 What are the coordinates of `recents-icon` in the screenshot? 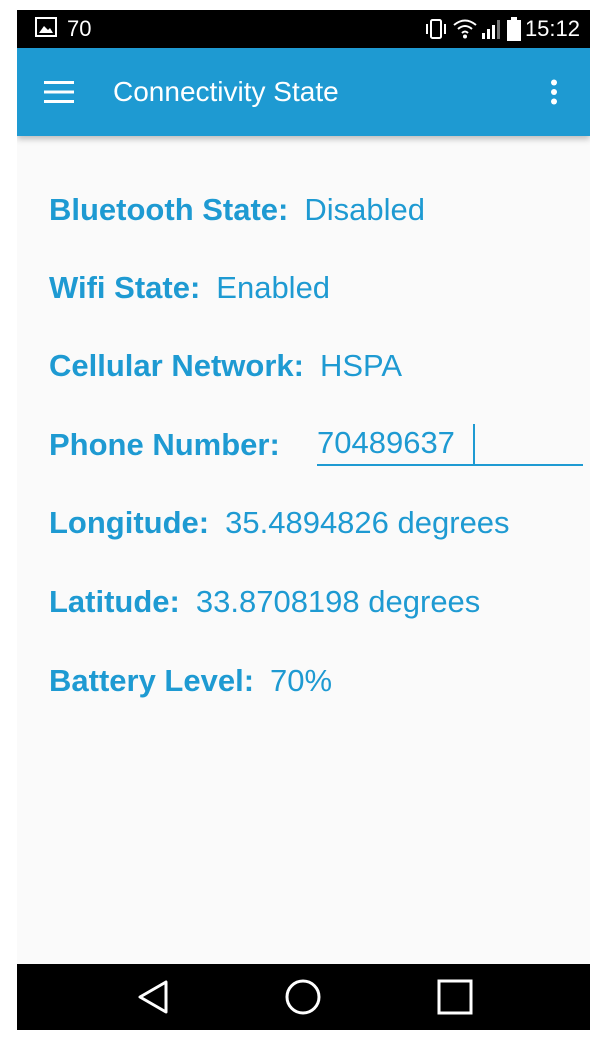 It's located at (455, 997).